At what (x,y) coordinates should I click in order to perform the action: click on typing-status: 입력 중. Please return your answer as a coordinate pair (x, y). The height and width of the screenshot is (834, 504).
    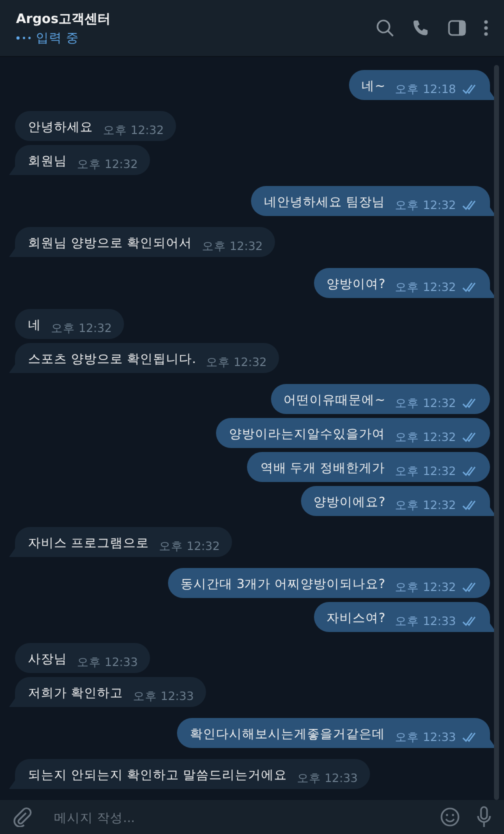
    Looking at the image, I should click on (57, 38).